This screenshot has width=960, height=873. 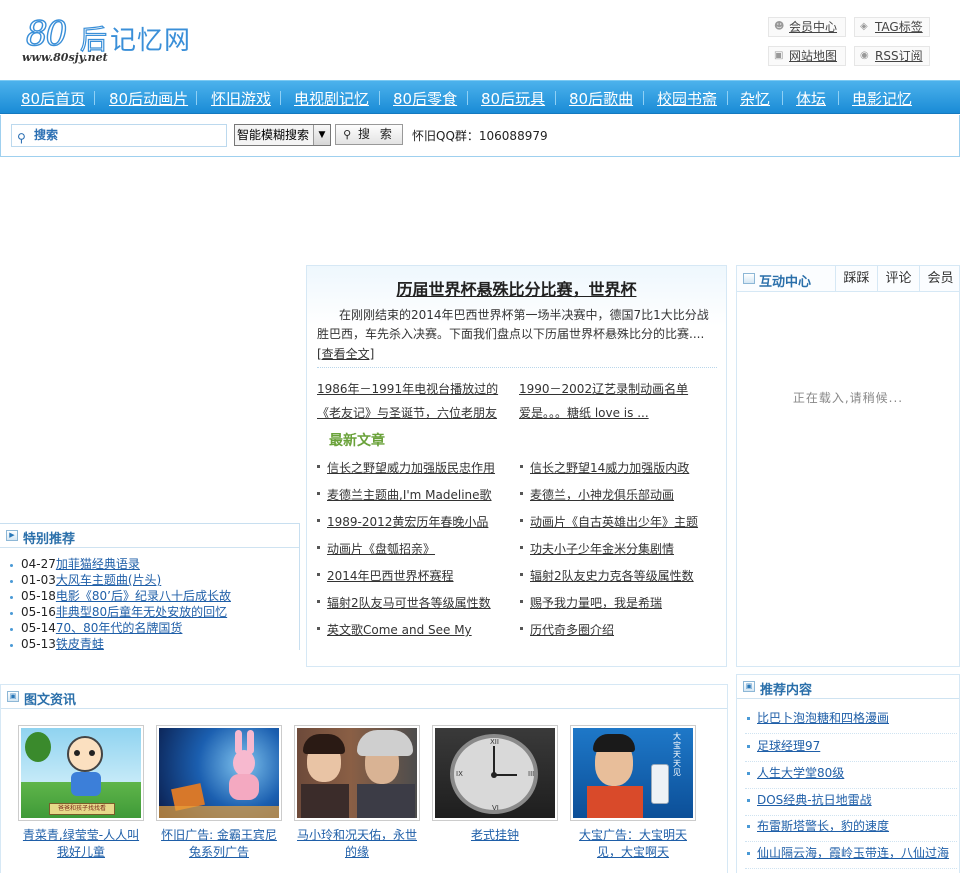 What do you see at coordinates (851, 749) in the screenshot?
I see `recommend-link: 足球经理97` at bounding box center [851, 749].